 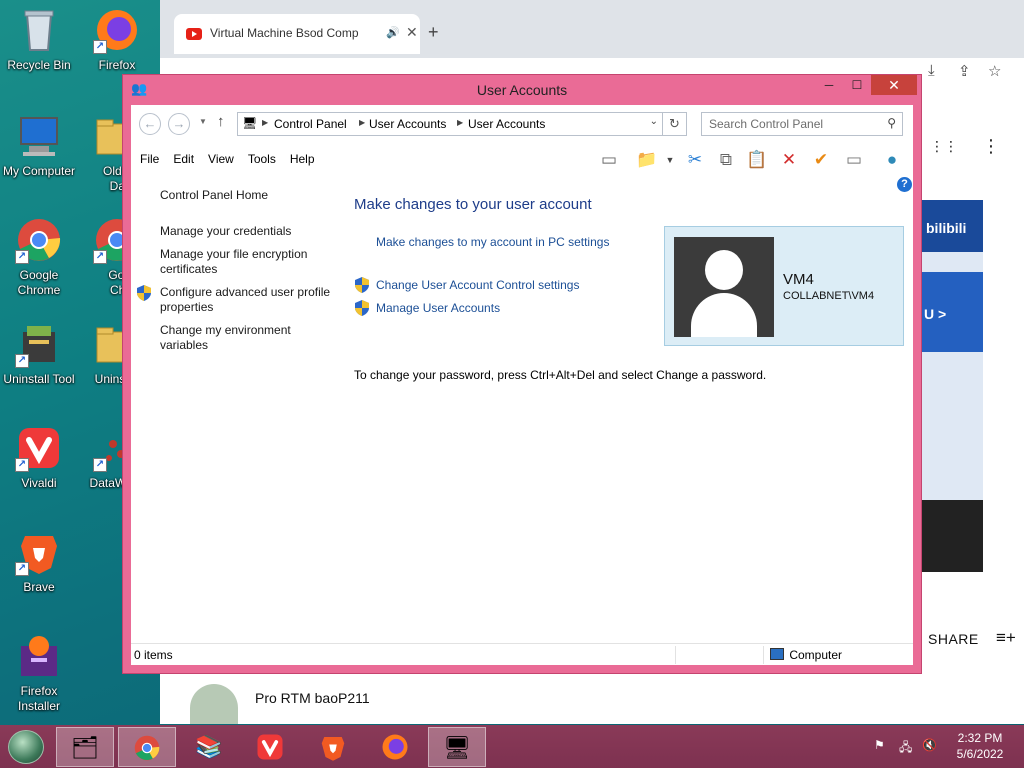 I want to click on search-box: ⚲, so click(x=802, y=124).